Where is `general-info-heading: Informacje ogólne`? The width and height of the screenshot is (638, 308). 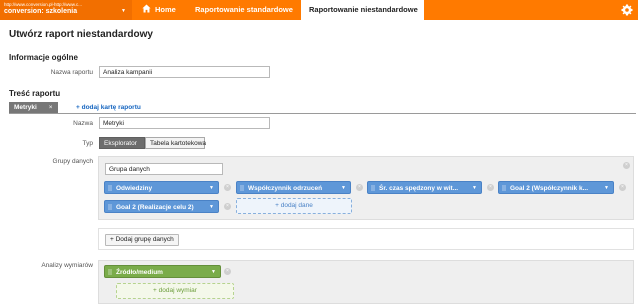
general-info-heading: Informacje ogólne is located at coordinates (43, 57).